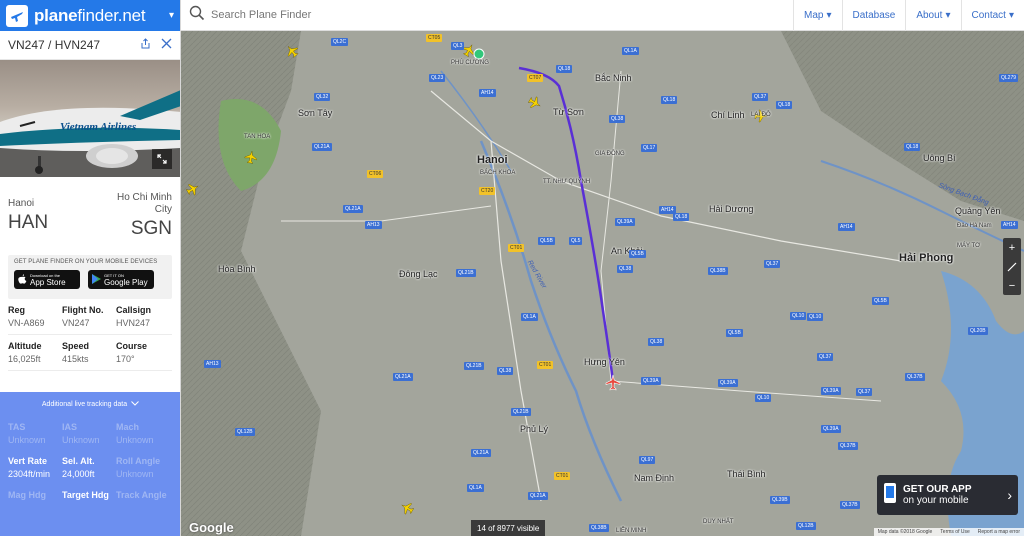  What do you see at coordinates (90, 45) in the screenshot?
I see `flight-header: VN247 / HVN247` at bounding box center [90, 45].